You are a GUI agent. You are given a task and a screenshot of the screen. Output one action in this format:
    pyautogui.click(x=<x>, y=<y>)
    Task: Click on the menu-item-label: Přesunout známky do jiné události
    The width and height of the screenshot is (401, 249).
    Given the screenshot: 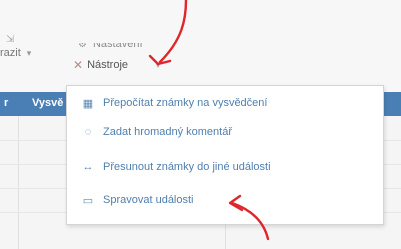 What is the action you would take?
    pyautogui.click(x=187, y=167)
    